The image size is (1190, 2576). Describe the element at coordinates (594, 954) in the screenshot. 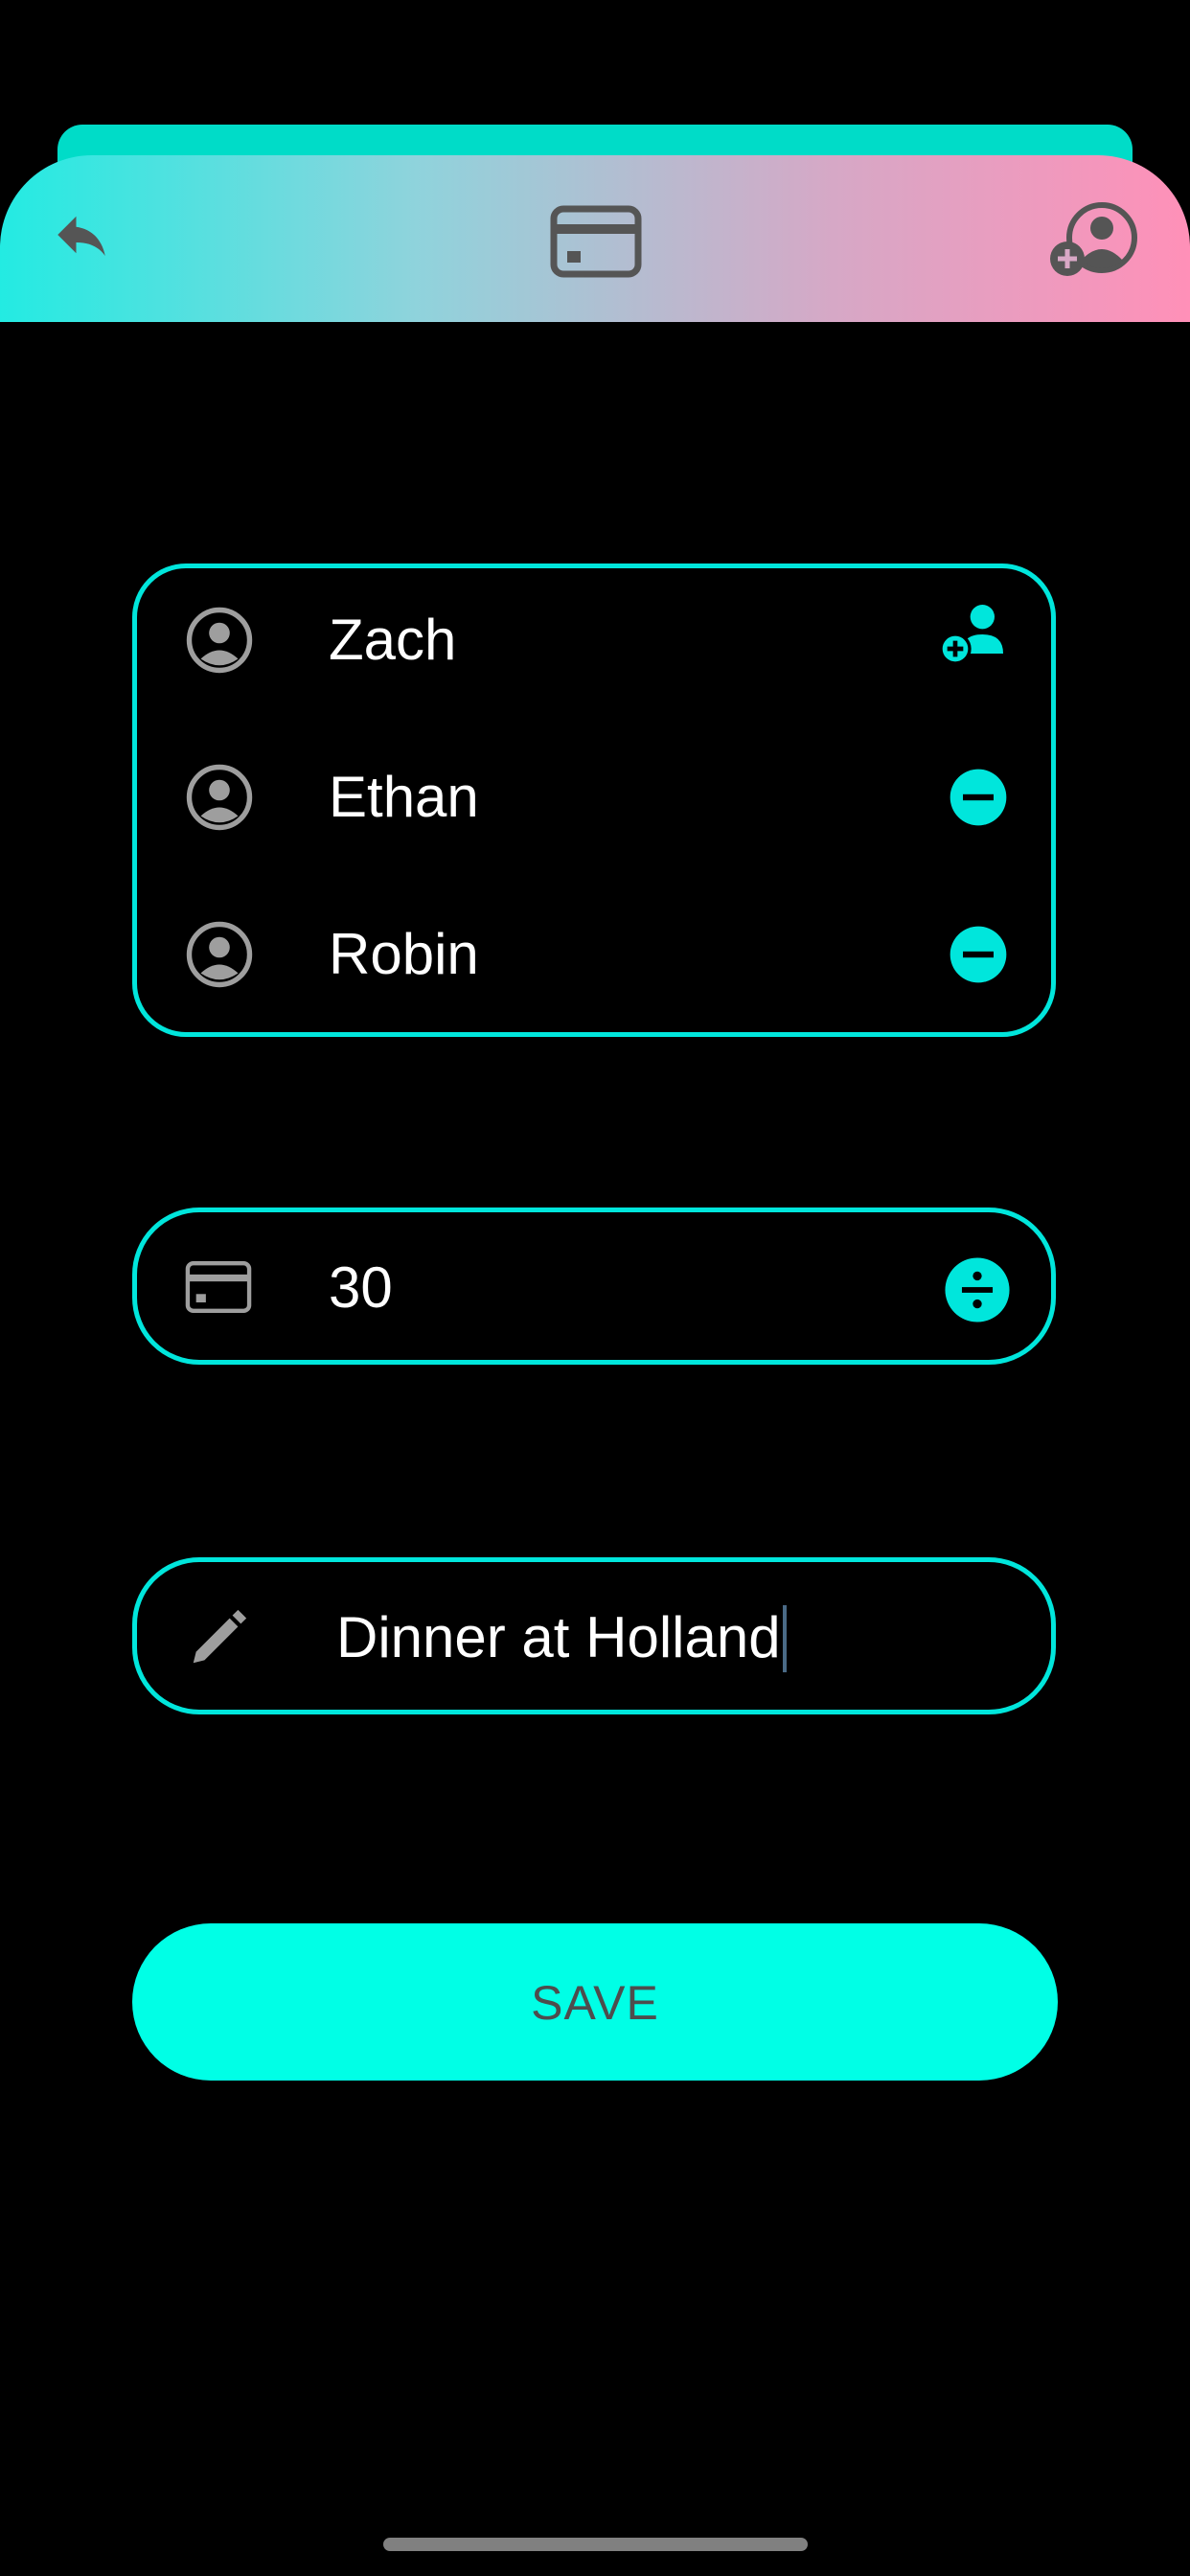

I see `member-row-robin: Robin` at that location.